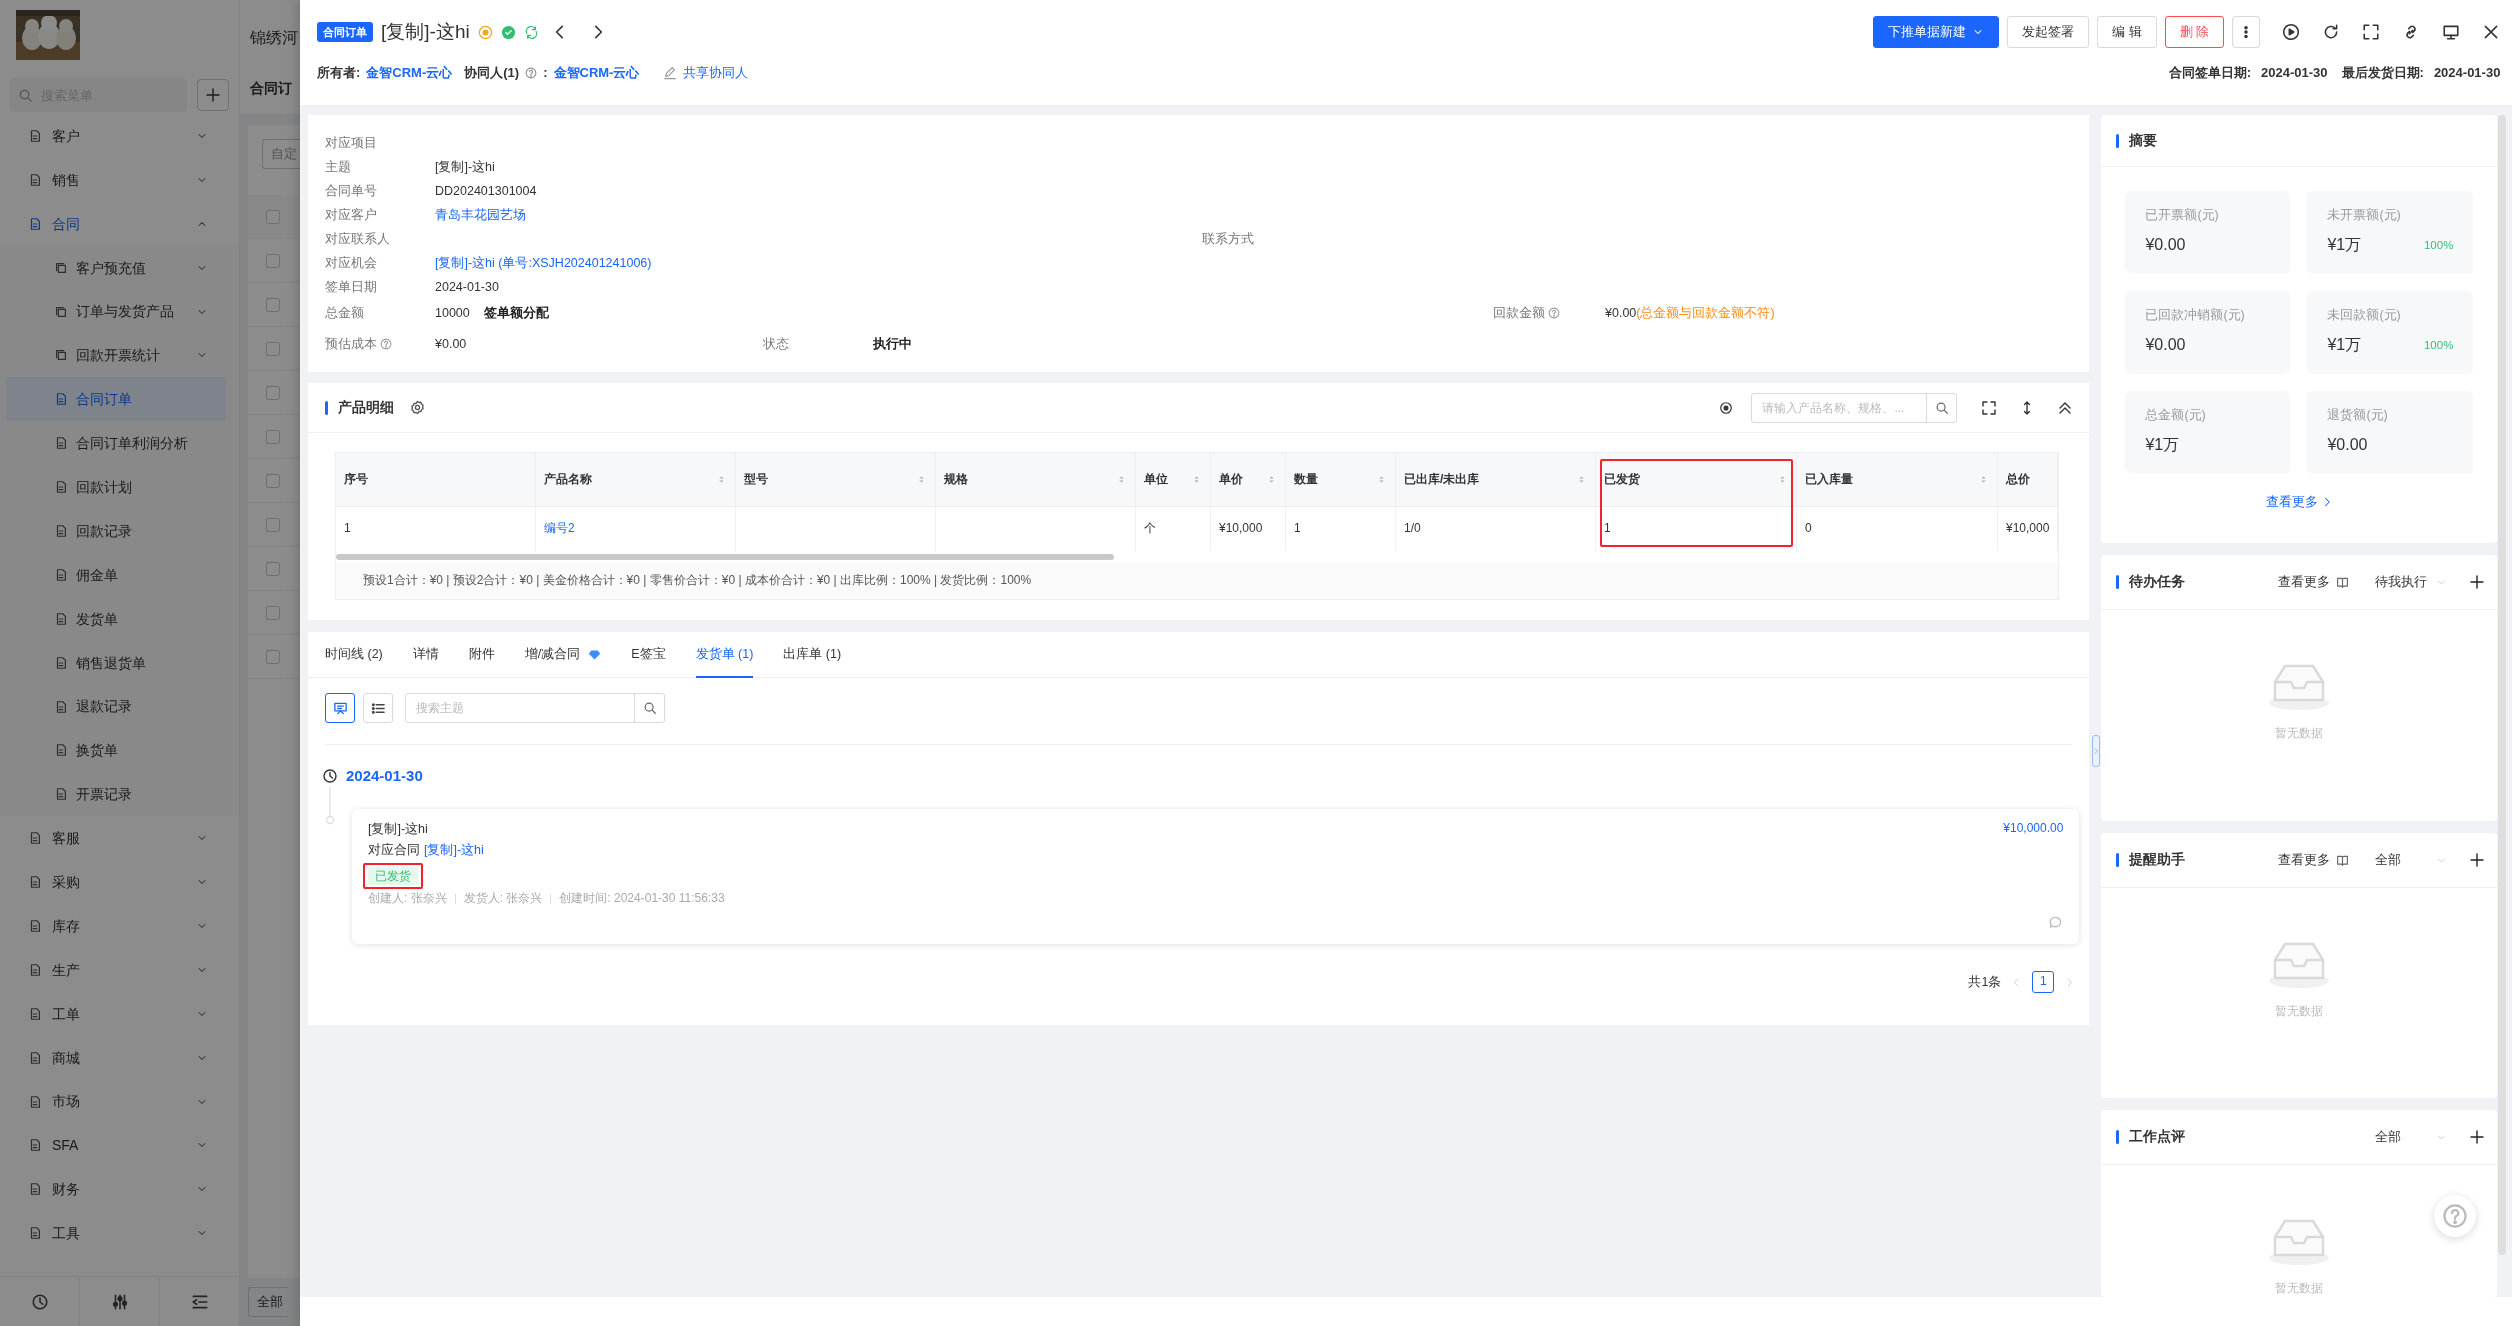 This screenshot has width=2512, height=1326. I want to click on column-header: 已出库/未出库, so click(1496, 480).